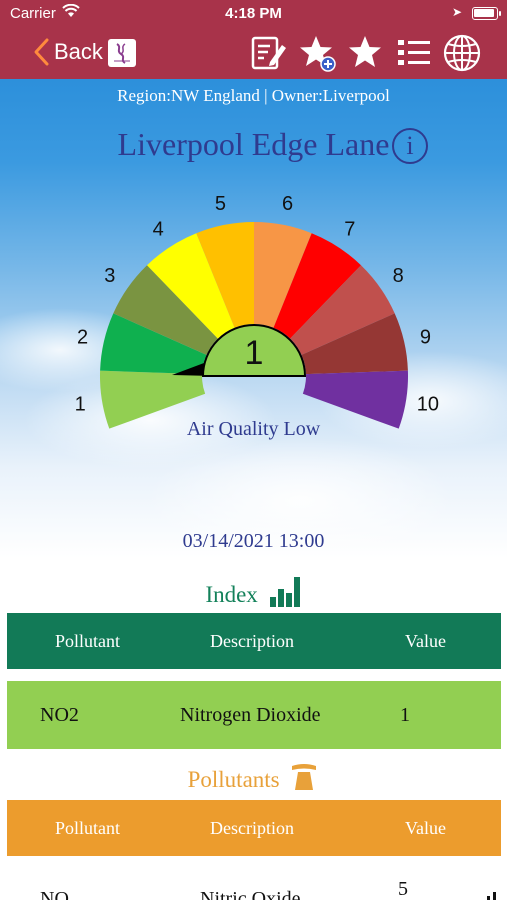  I want to click on table-row: NO2 Nitrogen Dioxide 1, so click(254, 715).